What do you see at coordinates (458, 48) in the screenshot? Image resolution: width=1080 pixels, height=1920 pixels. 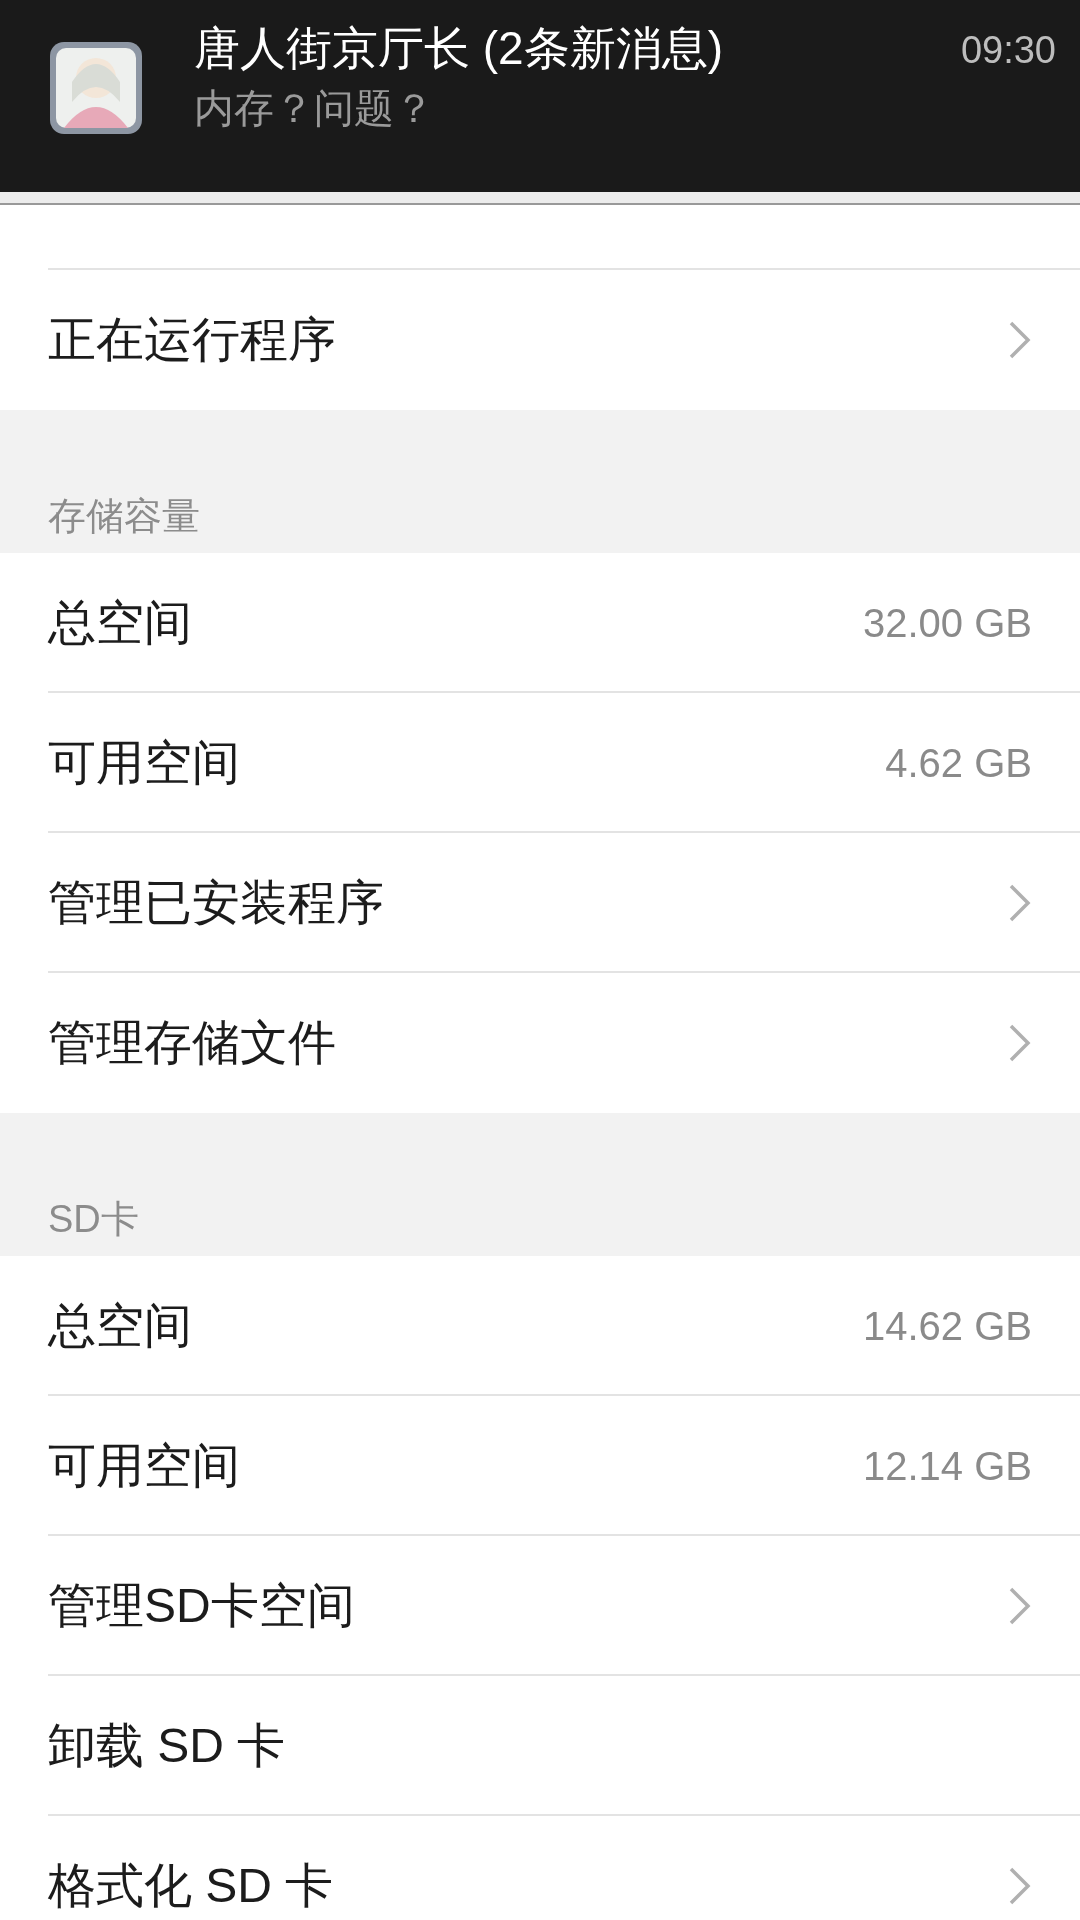 I see `notification-title: 唐人街京厅长 (2条新消息)` at bounding box center [458, 48].